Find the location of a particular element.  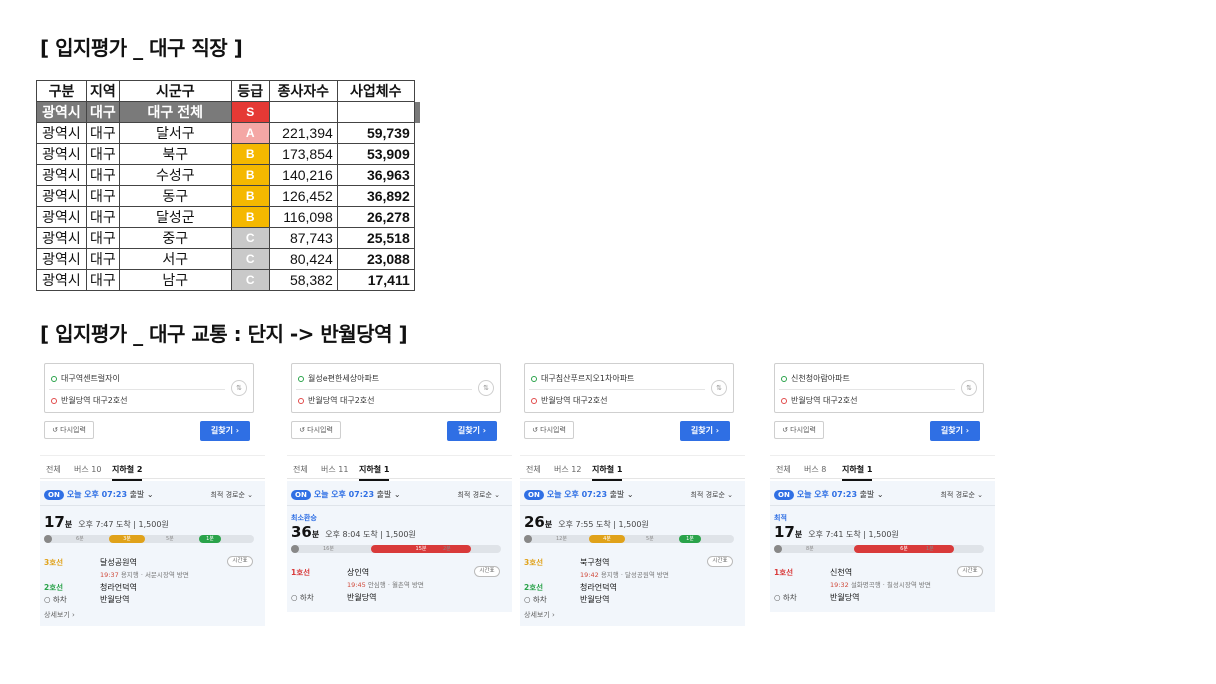

field-divider is located at coordinates (867, 389).